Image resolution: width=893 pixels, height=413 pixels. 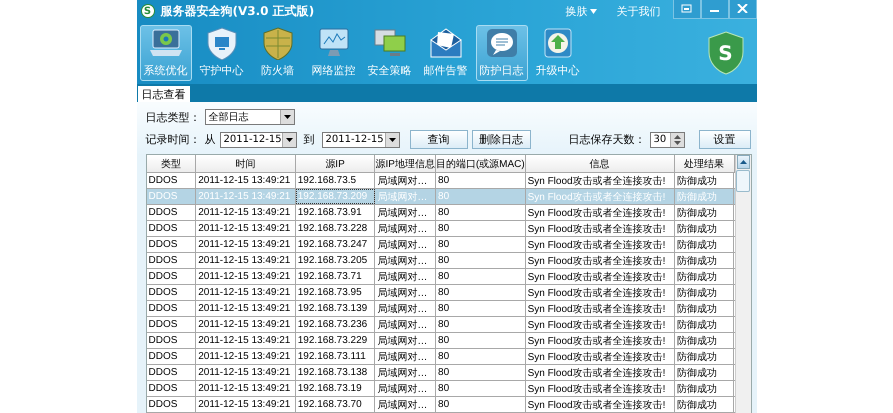 I want to click on to-label: 到, so click(x=309, y=139).